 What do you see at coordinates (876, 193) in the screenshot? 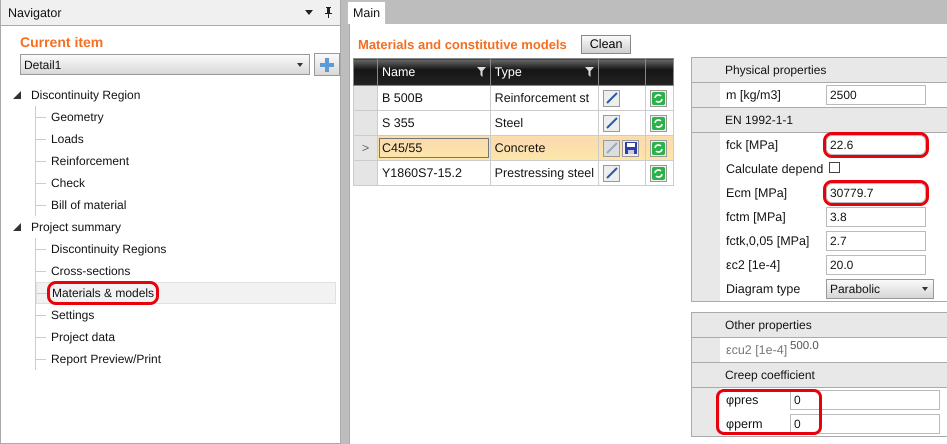
I see `value-field: 30779.7` at bounding box center [876, 193].